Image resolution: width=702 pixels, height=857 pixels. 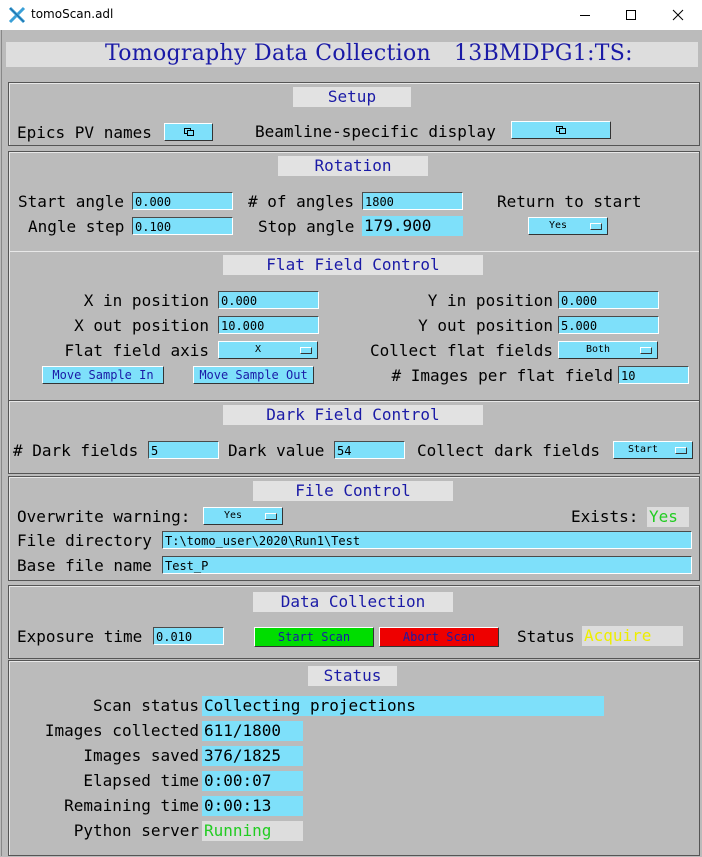 What do you see at coordinates (103, 375) in the screenshot?
I see `move-sample-in-button: Move Sample In` at bounding box center [103, 375].